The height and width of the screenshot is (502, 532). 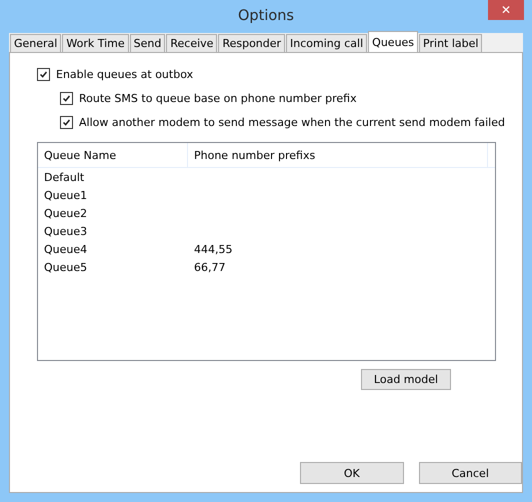 I want to click on table-cell-text: Queue4, so click(x=65, y=249).